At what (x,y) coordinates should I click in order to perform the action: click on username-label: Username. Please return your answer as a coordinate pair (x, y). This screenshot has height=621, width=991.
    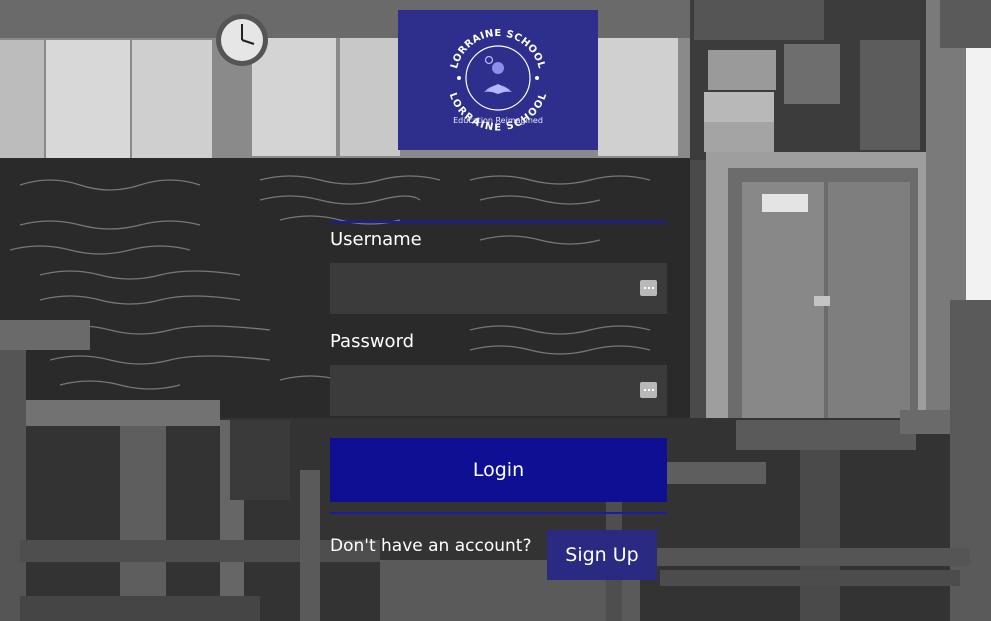
    Looking at the image, I should click on (376, 239).